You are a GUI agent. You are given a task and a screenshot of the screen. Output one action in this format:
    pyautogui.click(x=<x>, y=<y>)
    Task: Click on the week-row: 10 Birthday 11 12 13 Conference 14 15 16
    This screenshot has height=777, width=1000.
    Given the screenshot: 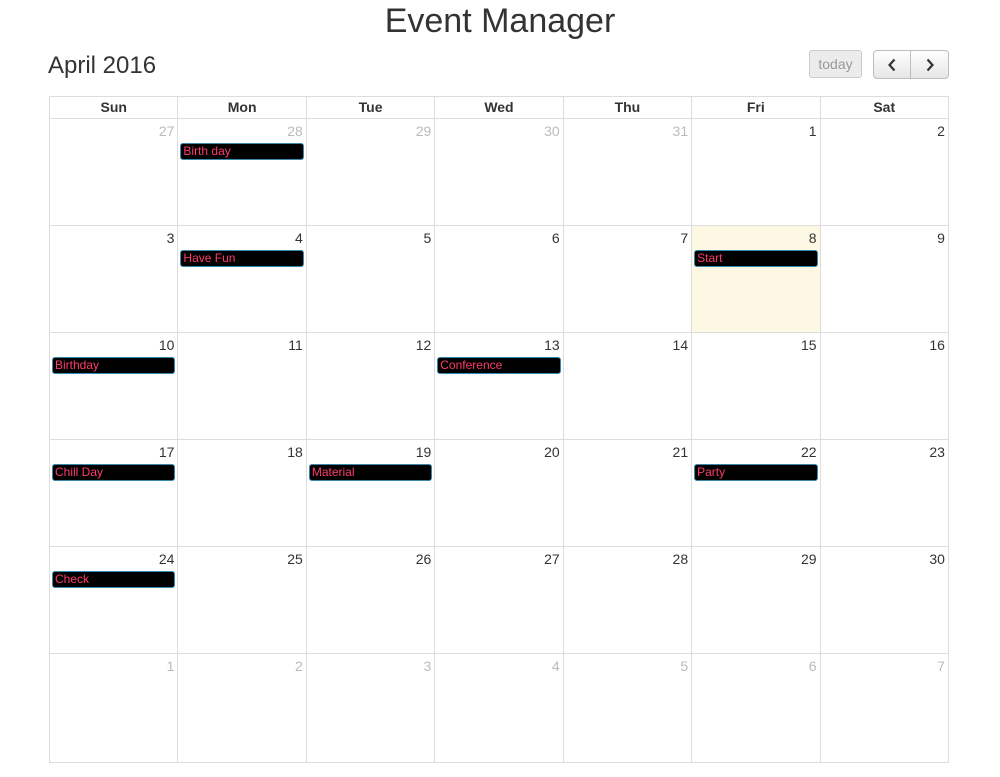 What is the action you would take?
    pyautogui.click(x=499, y=386)
    